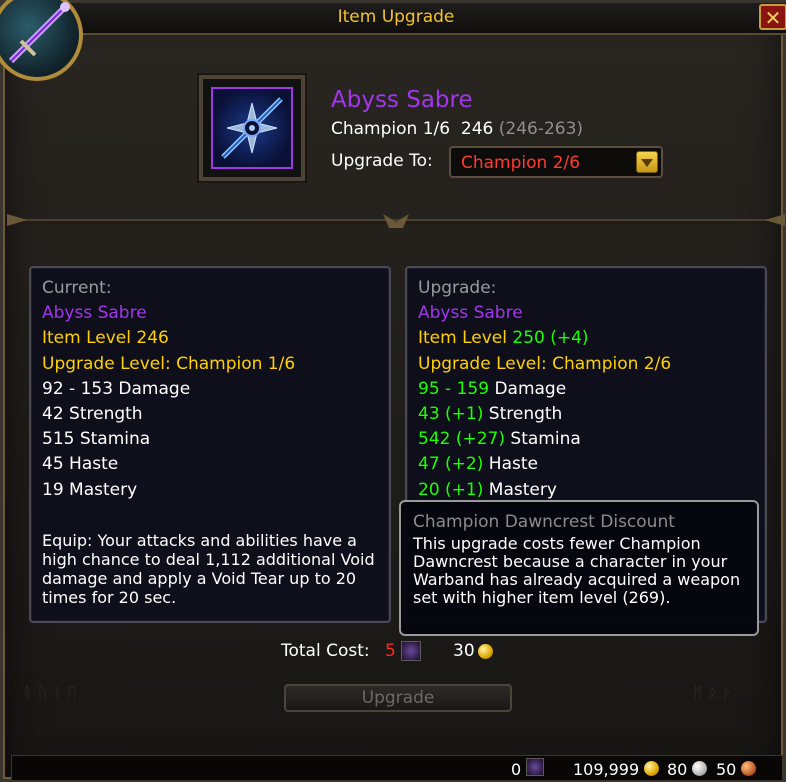  What do you see at coordinates (545, 439) in the screenshot?
I see `upgrade-stamina-label: Stamina` at bounding box center [545, 439].